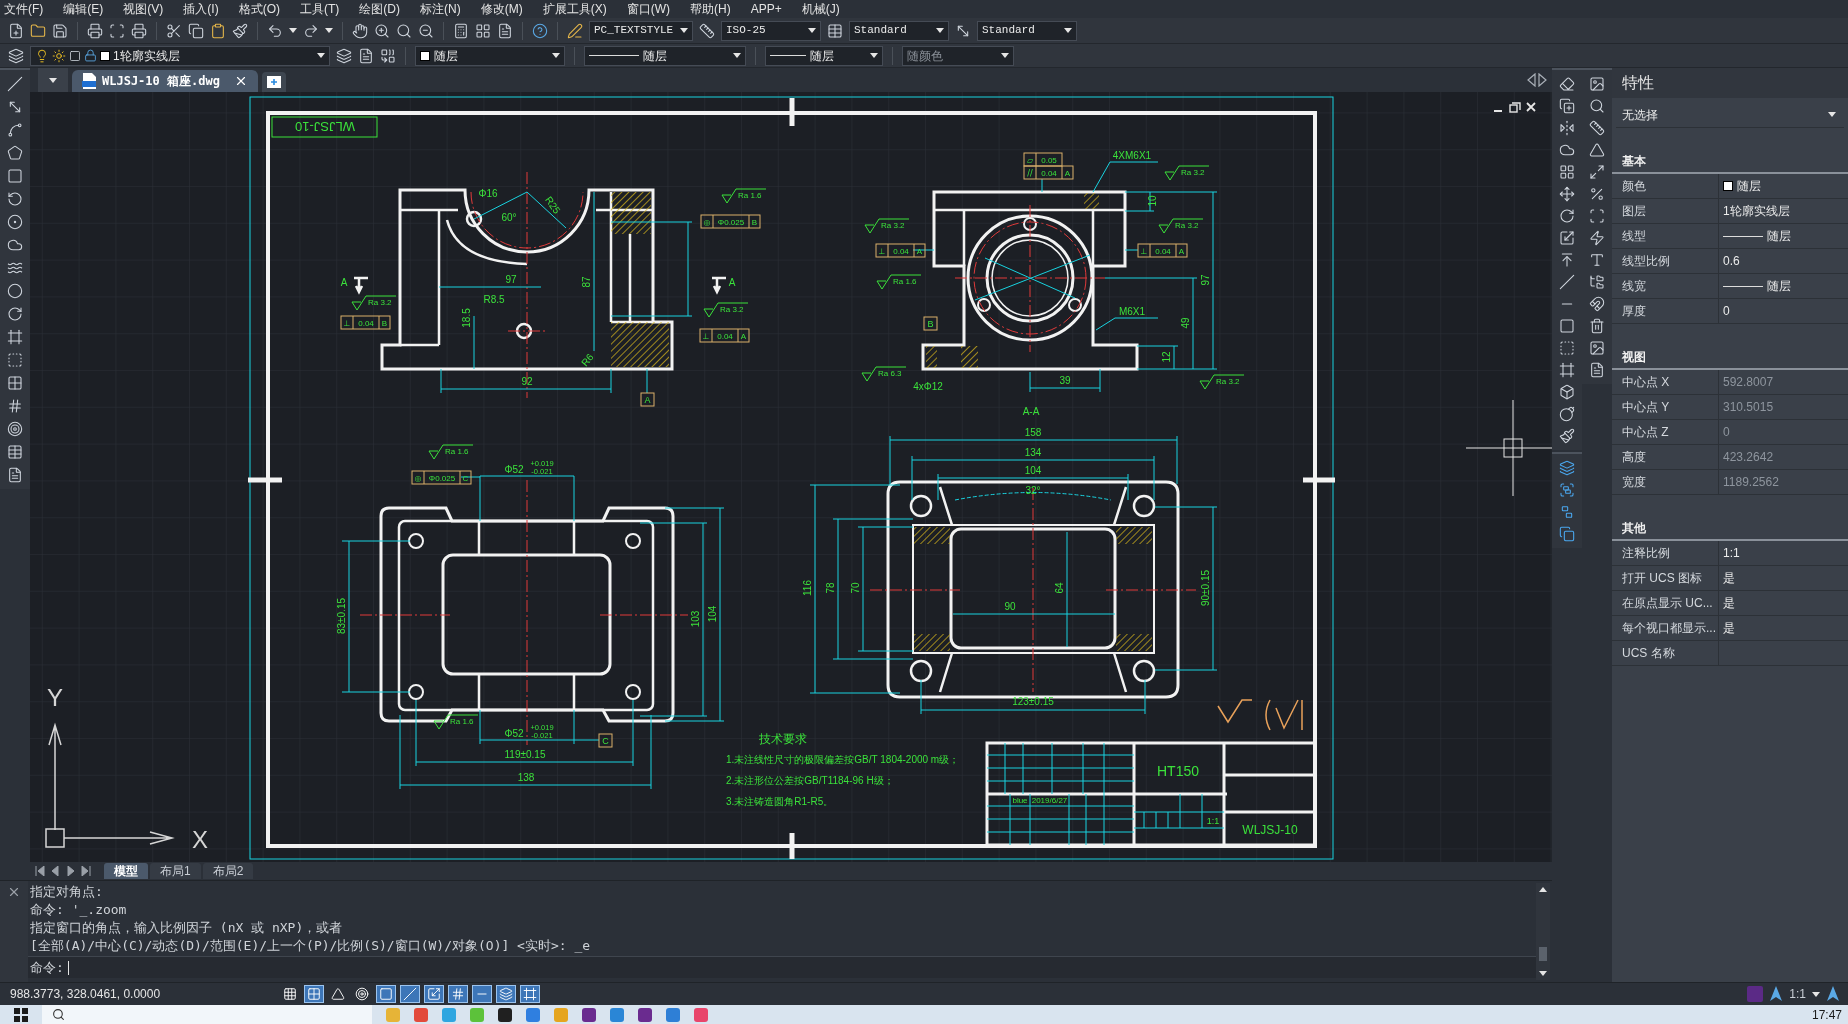  Describe the element at coordinates (820, 9) in the screenshot. I see `menu-item: 机械(J)` at that location.